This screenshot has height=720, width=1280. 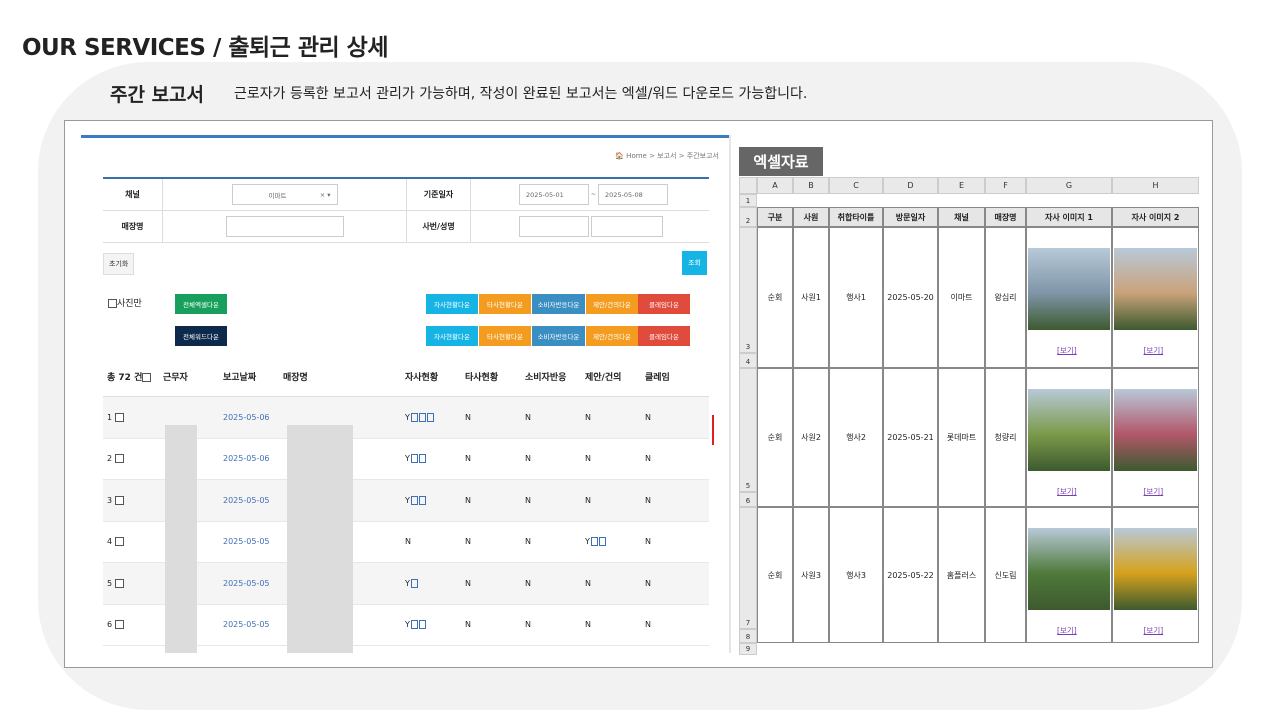 What do you see at coordinates (748, 430) in the screenshot?
I see `row-number-5: 5` at bounding box center [748, 430].